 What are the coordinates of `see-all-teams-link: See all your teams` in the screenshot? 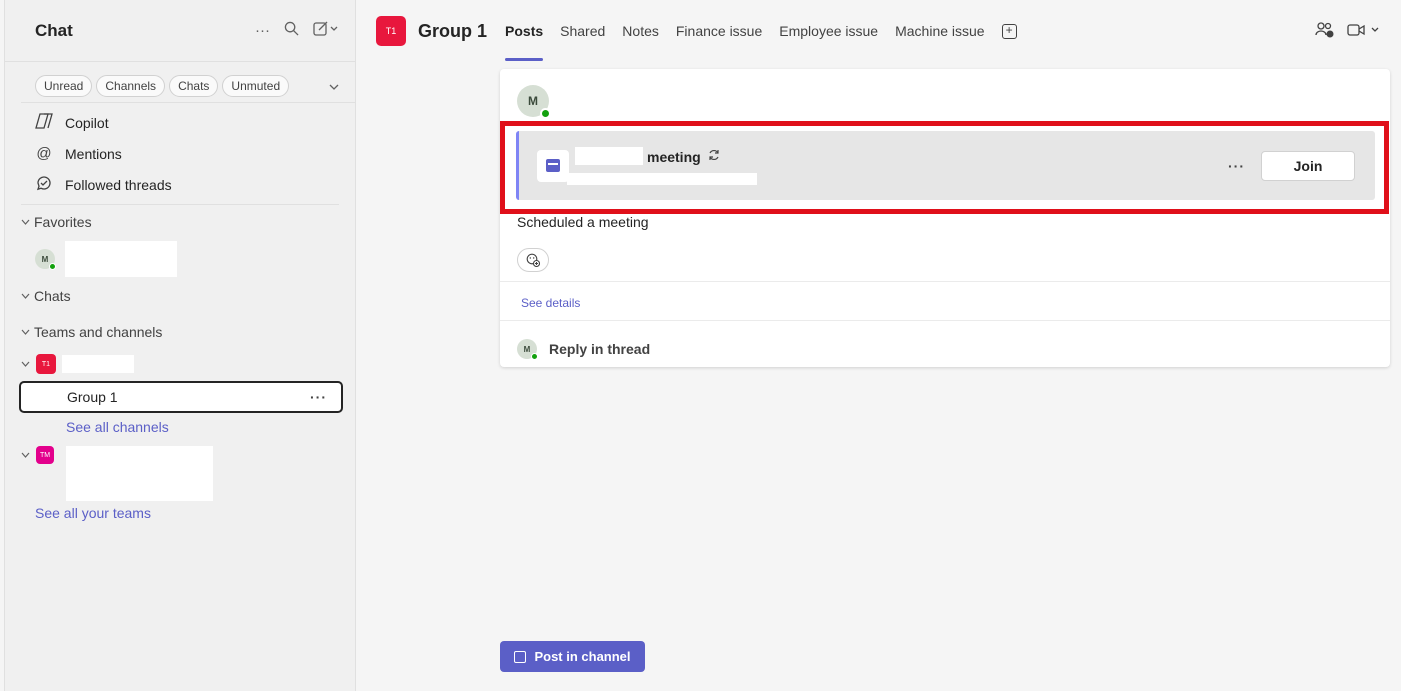 It's located at (93, 513).